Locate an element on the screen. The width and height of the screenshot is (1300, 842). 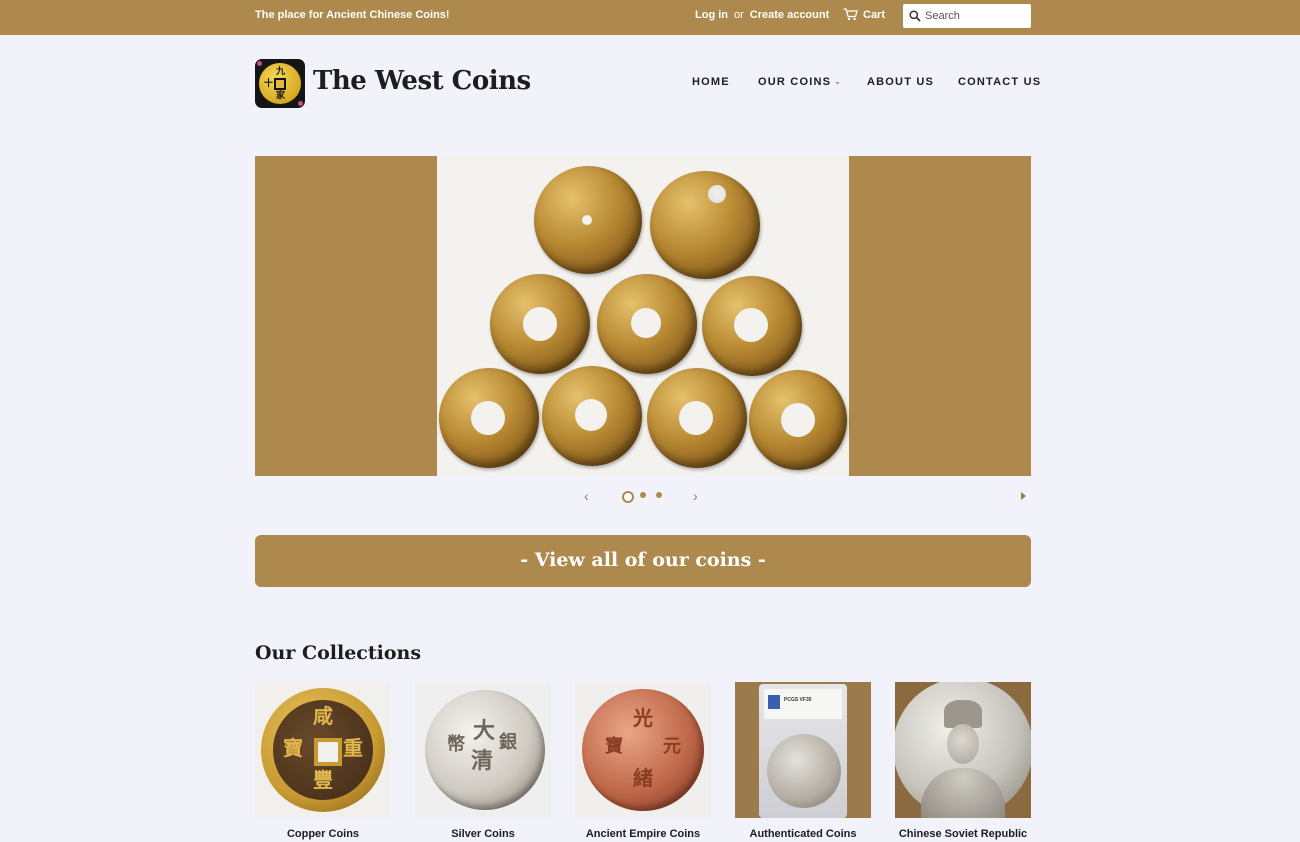
collection-copper-coins: 咸 豐 重 寶 Copper Coins is located at coordinates (323, 761).